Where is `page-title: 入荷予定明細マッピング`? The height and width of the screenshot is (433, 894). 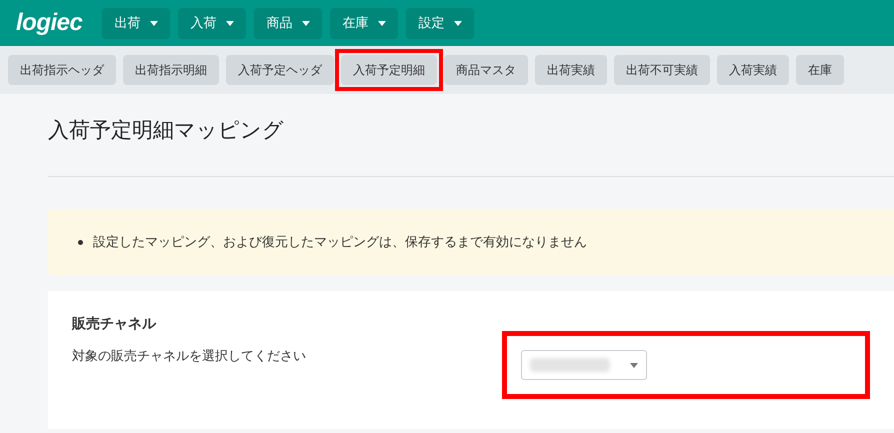
page-title: 入荷予定明細マッピング is located at coordinates (166, 130).